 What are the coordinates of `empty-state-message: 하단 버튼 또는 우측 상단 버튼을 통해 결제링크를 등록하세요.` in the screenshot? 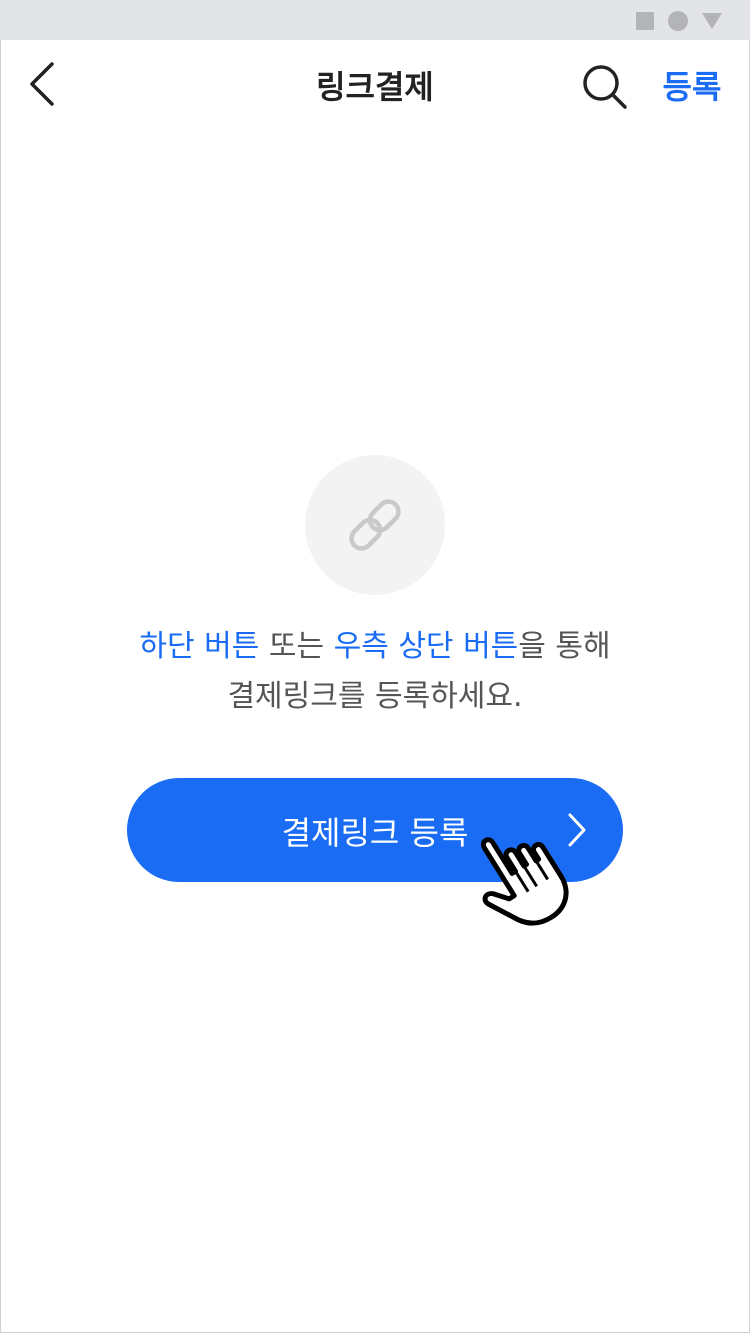 It's located at (375, 672).